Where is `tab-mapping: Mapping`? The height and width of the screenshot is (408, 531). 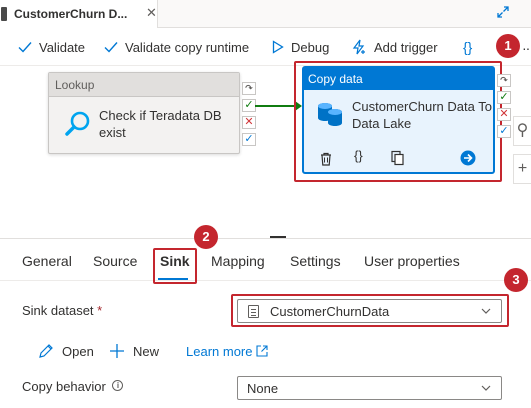 tab-mapping: Mapping is located at coordinates (238, 261).